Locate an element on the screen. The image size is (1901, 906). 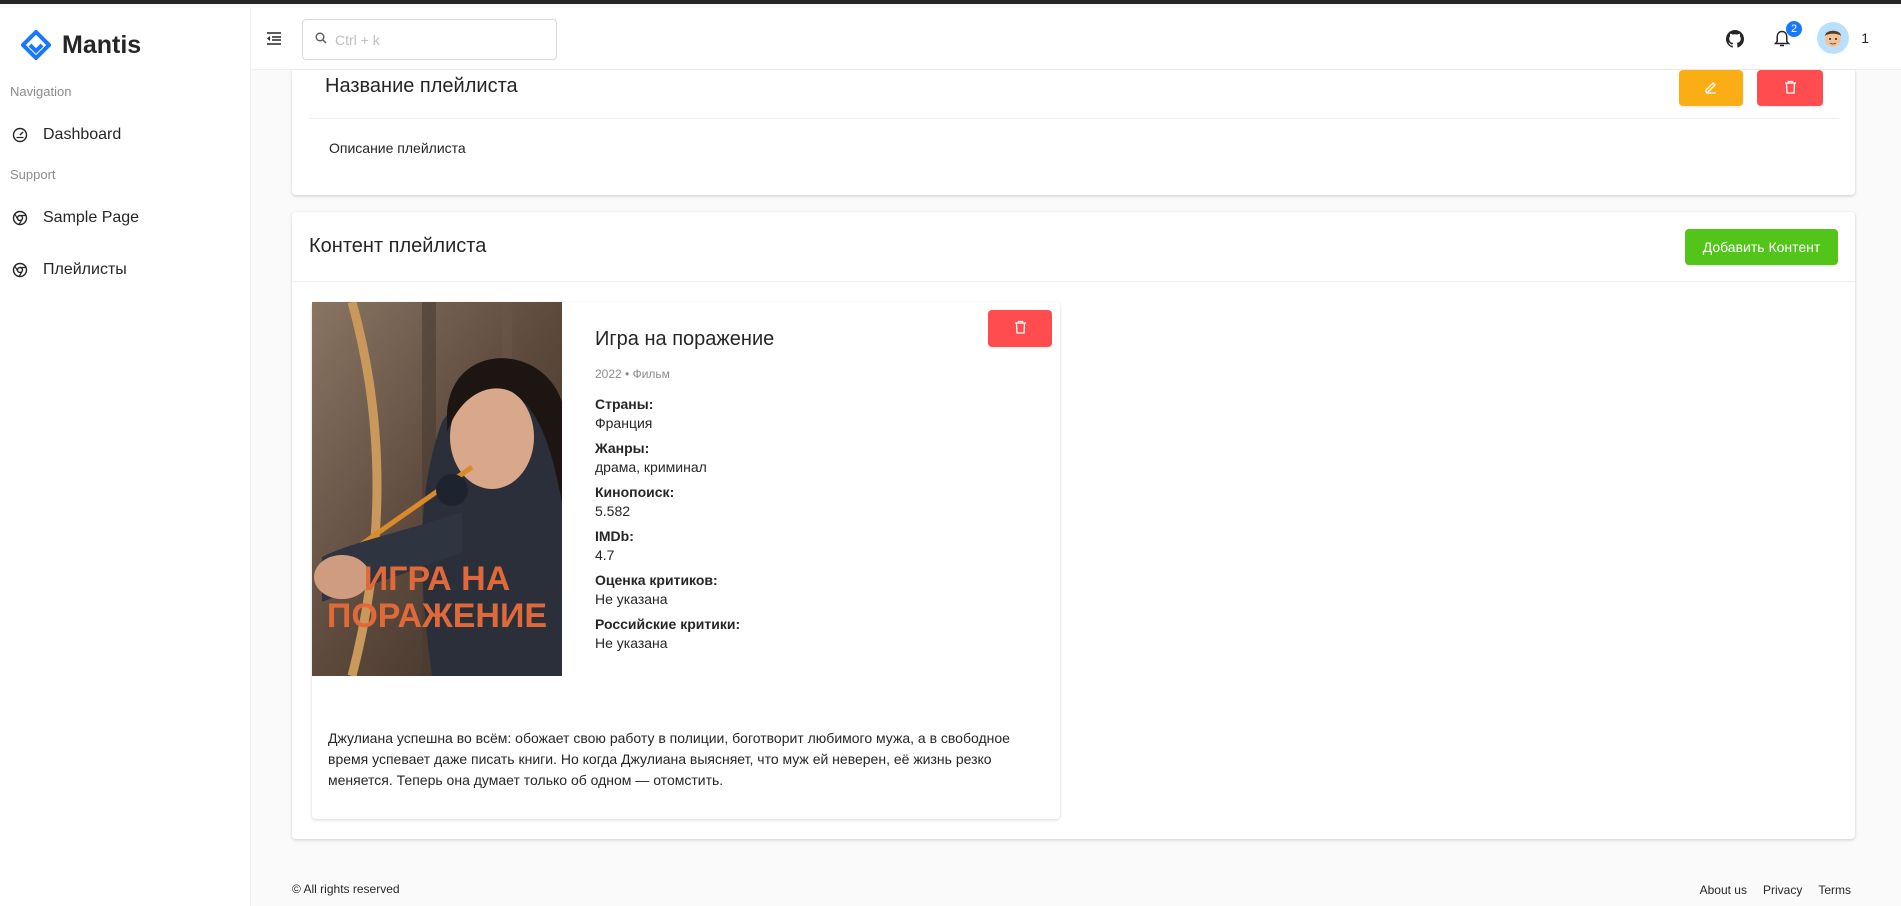
sidebar-item-label: Dashboard is located at coordinates (82, 134).